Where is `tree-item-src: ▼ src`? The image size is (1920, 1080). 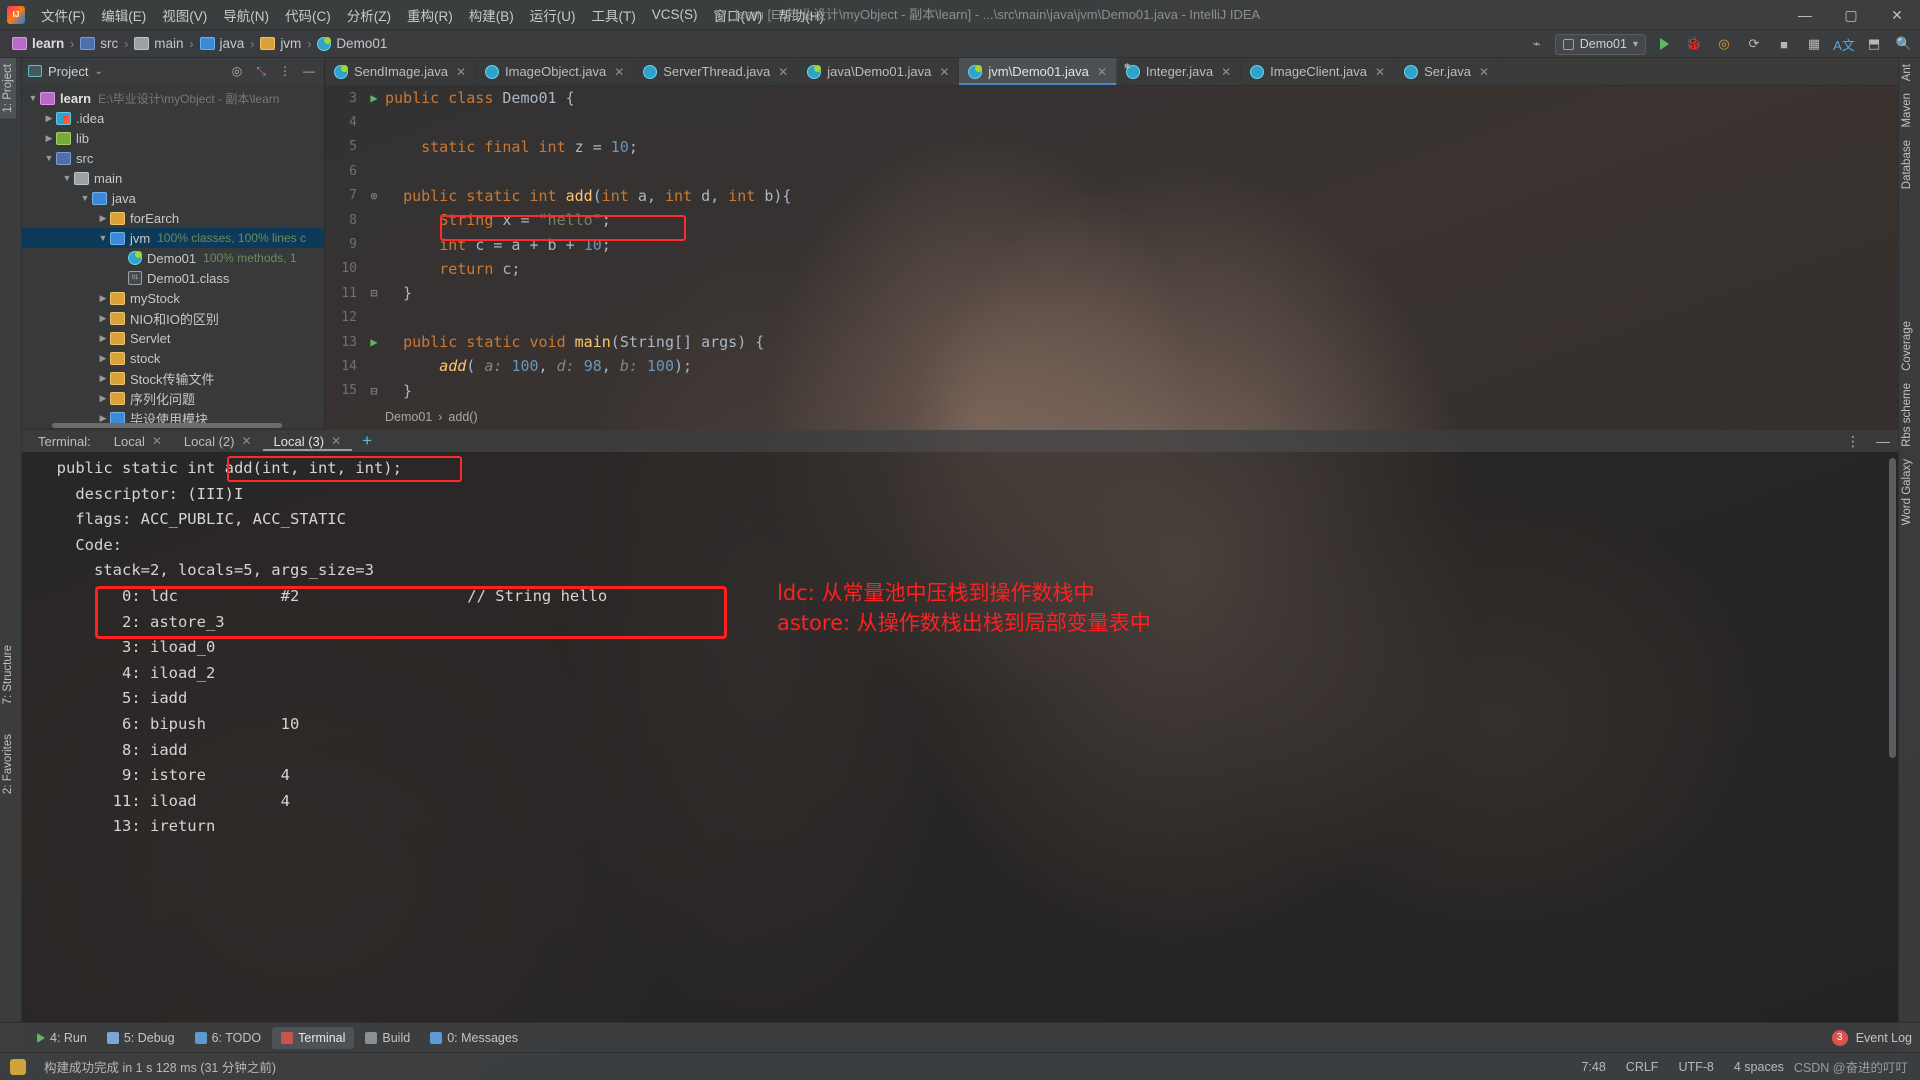 tree-item-src: ▼ src is located at coordinates (173, 158).